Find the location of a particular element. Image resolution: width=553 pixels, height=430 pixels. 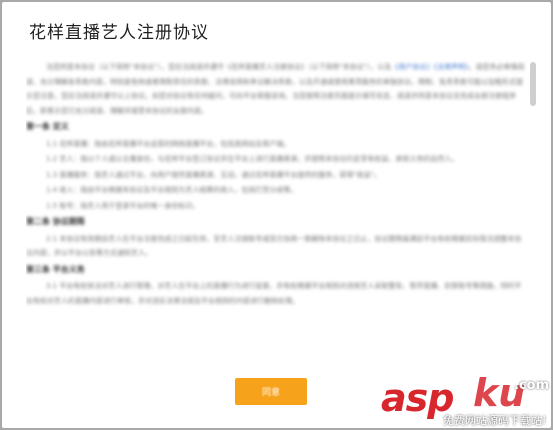

dialog-title: 花样直播艺人注册协议 is located at coordinates (119, 33).